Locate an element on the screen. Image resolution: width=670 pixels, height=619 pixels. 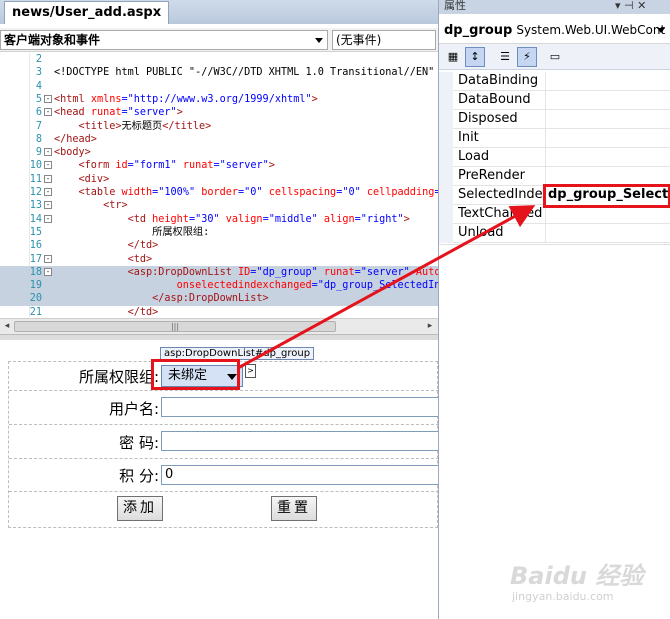
annotation-arrow is located at coordinates (386, 287).